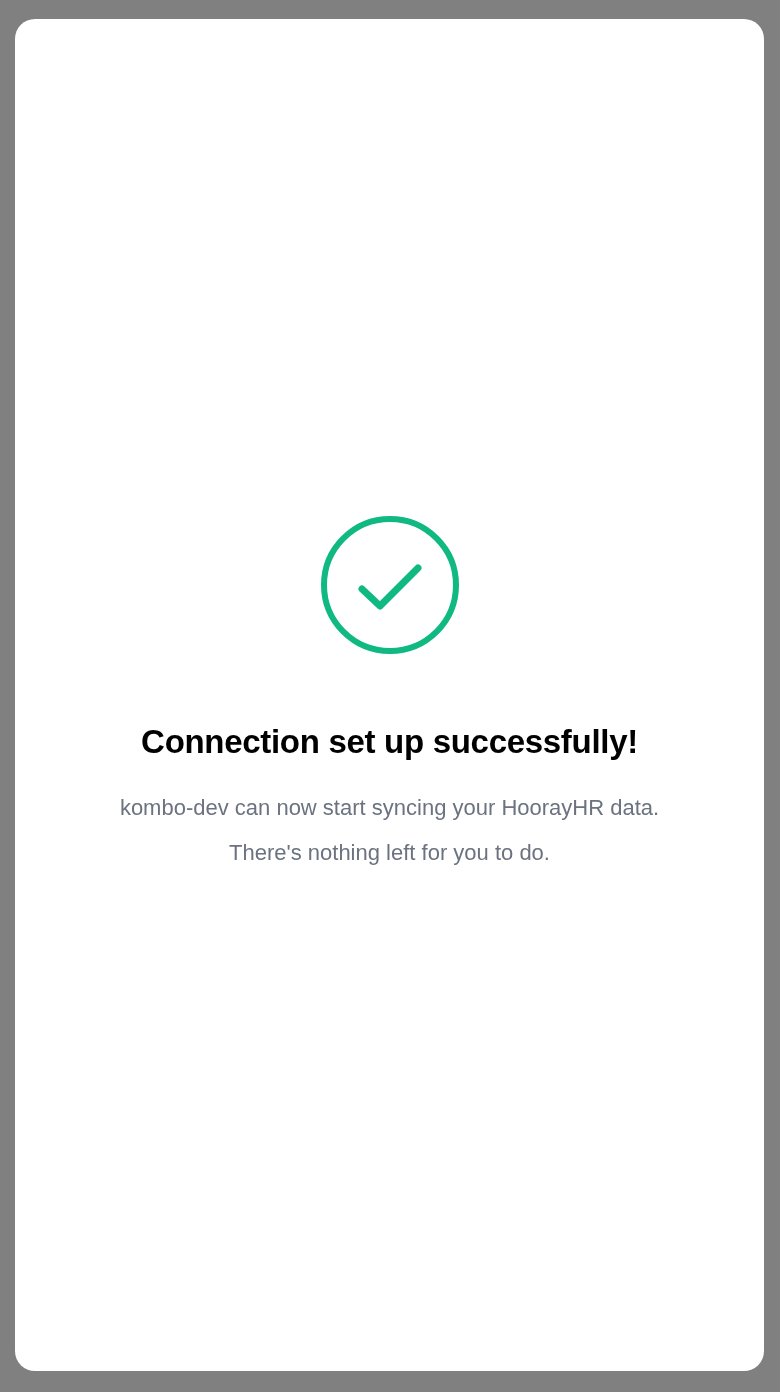 The width and height of the screenshot is (780, 1392). Describe the element at coordinates (389, 585) in the screenshot. I see `check-circle-icon` at that location.